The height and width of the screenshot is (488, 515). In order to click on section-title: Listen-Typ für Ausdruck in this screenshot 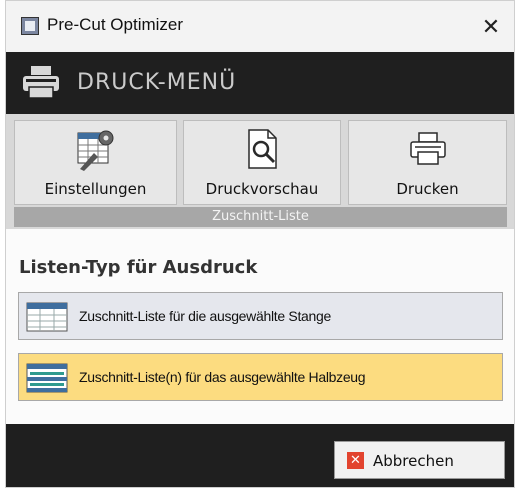, I will do `click(138, 267)`.